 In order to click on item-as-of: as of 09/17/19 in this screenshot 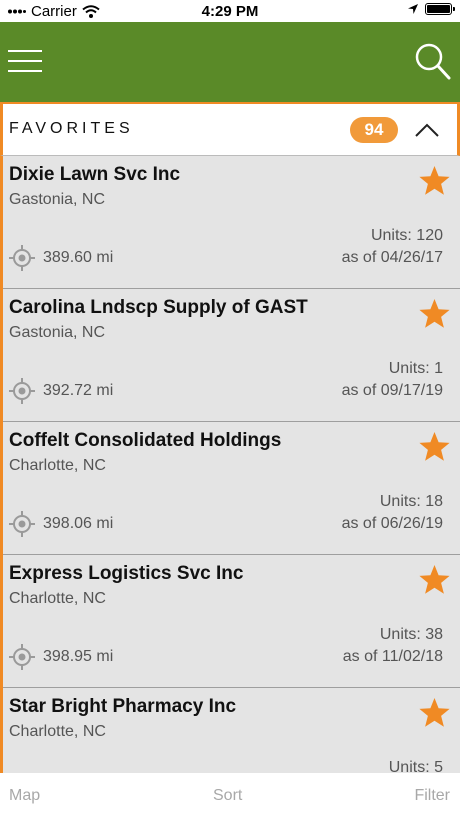, I will do `click(392, 390)`.